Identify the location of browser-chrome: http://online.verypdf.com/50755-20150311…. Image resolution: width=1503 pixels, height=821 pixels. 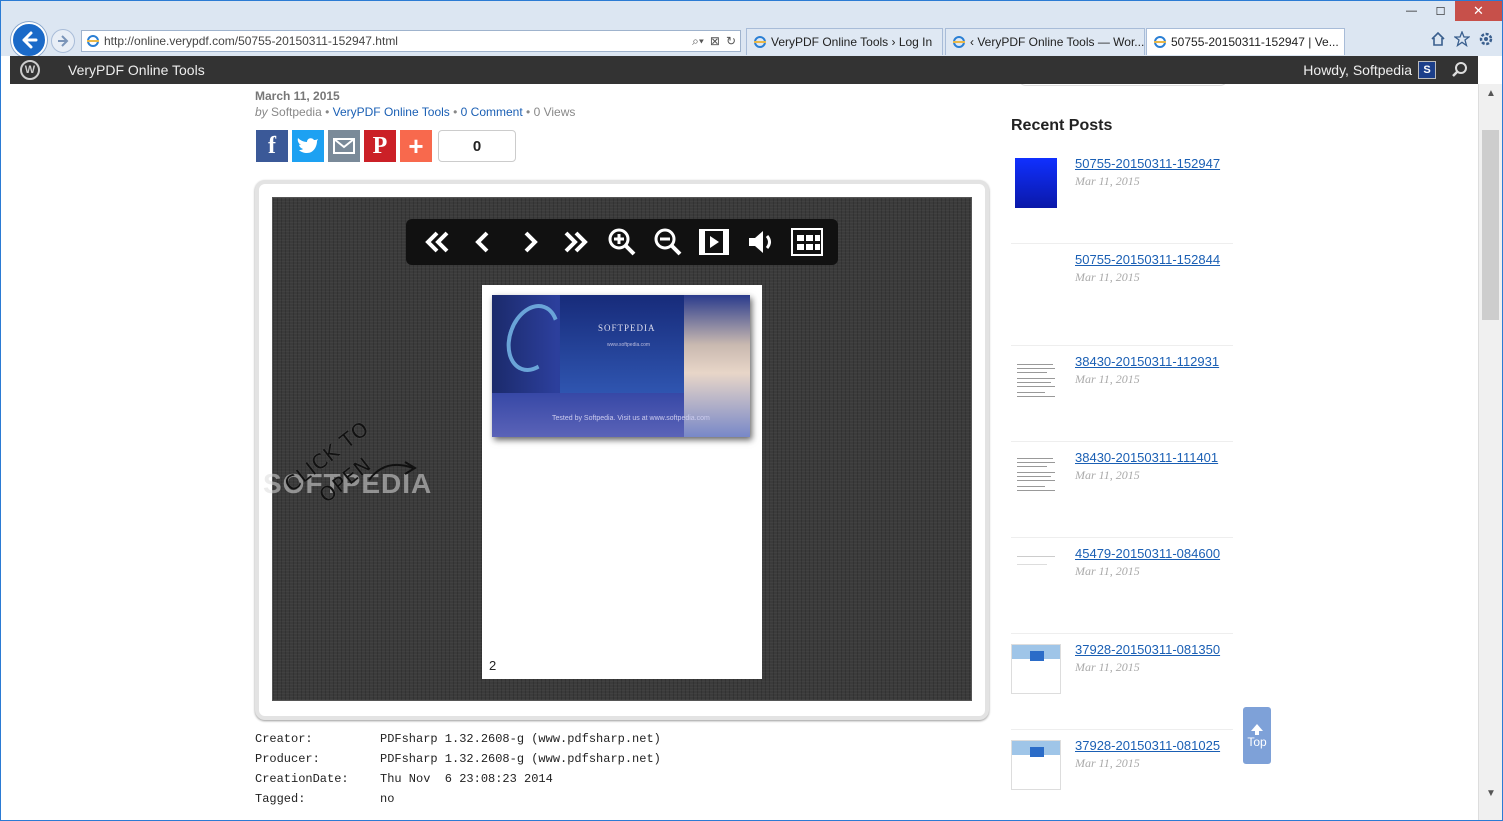
(751, 29).